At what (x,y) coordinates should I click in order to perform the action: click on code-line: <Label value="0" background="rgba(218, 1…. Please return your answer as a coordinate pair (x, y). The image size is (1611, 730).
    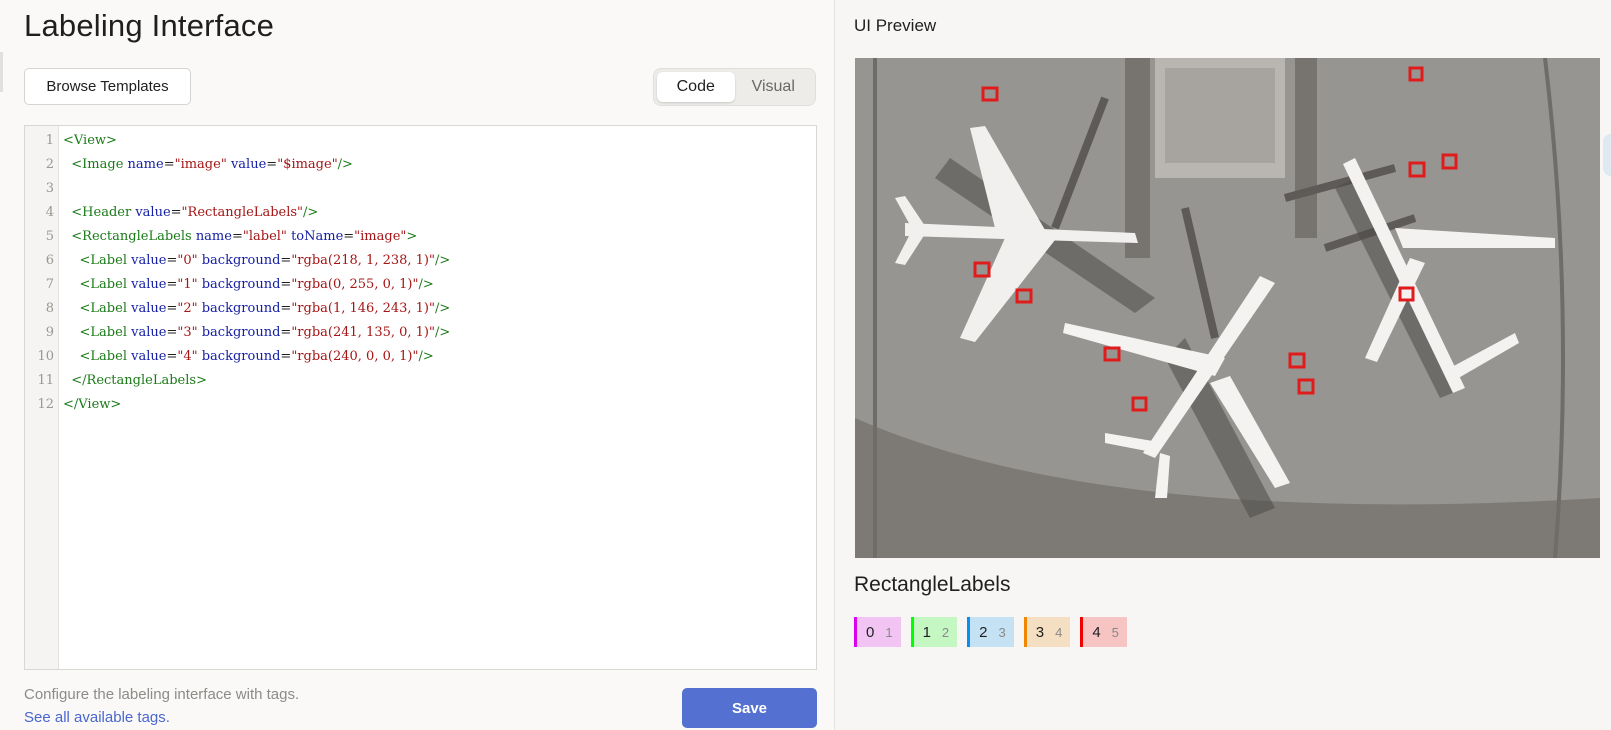
    Looking at the image, I should click on (257, 261).